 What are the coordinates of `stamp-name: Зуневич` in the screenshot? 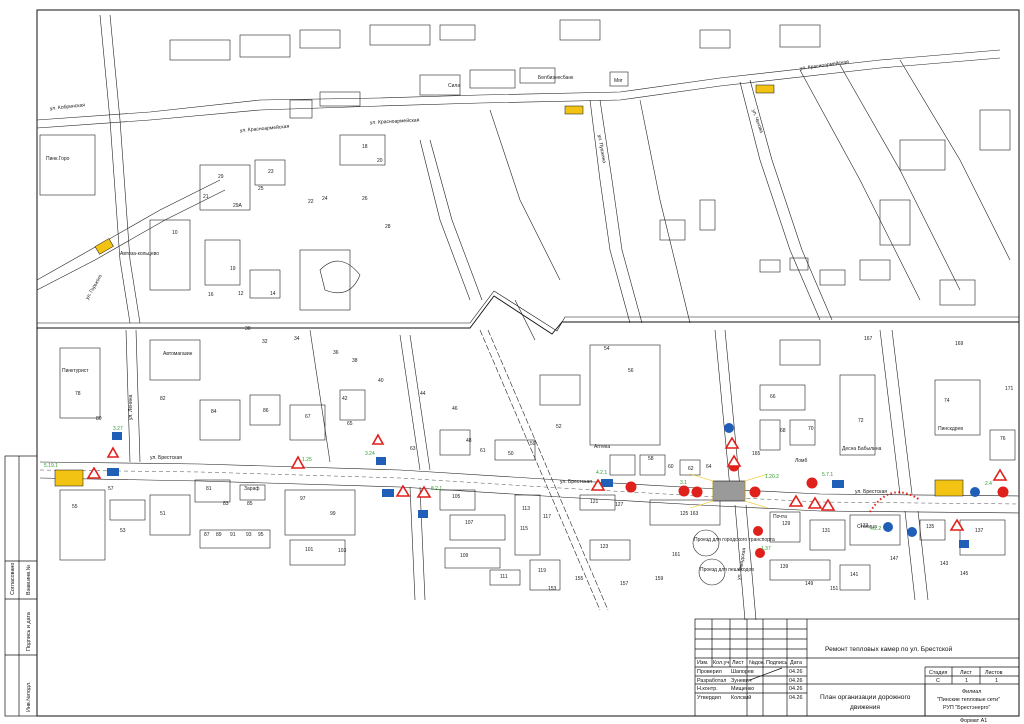 It's located at (741, 681).